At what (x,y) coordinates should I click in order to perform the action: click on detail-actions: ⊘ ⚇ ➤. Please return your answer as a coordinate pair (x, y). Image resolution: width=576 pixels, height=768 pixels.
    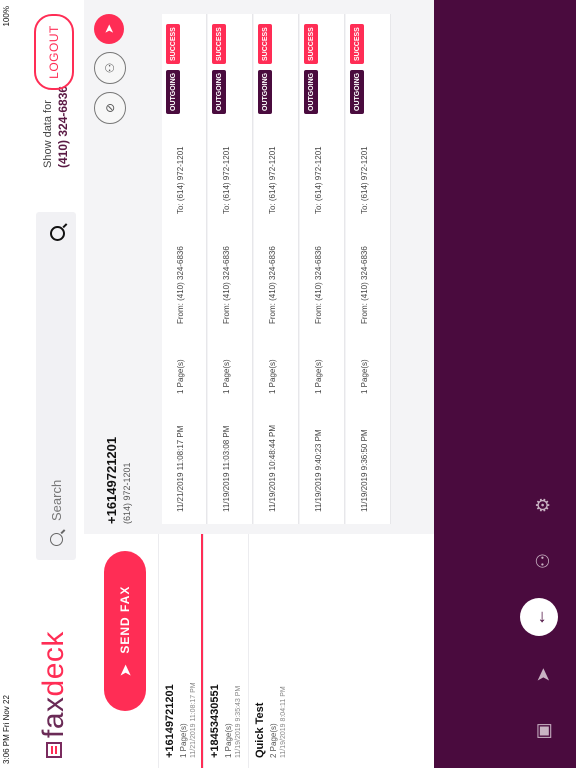
    Looking at the image, I should click on (114, 69).